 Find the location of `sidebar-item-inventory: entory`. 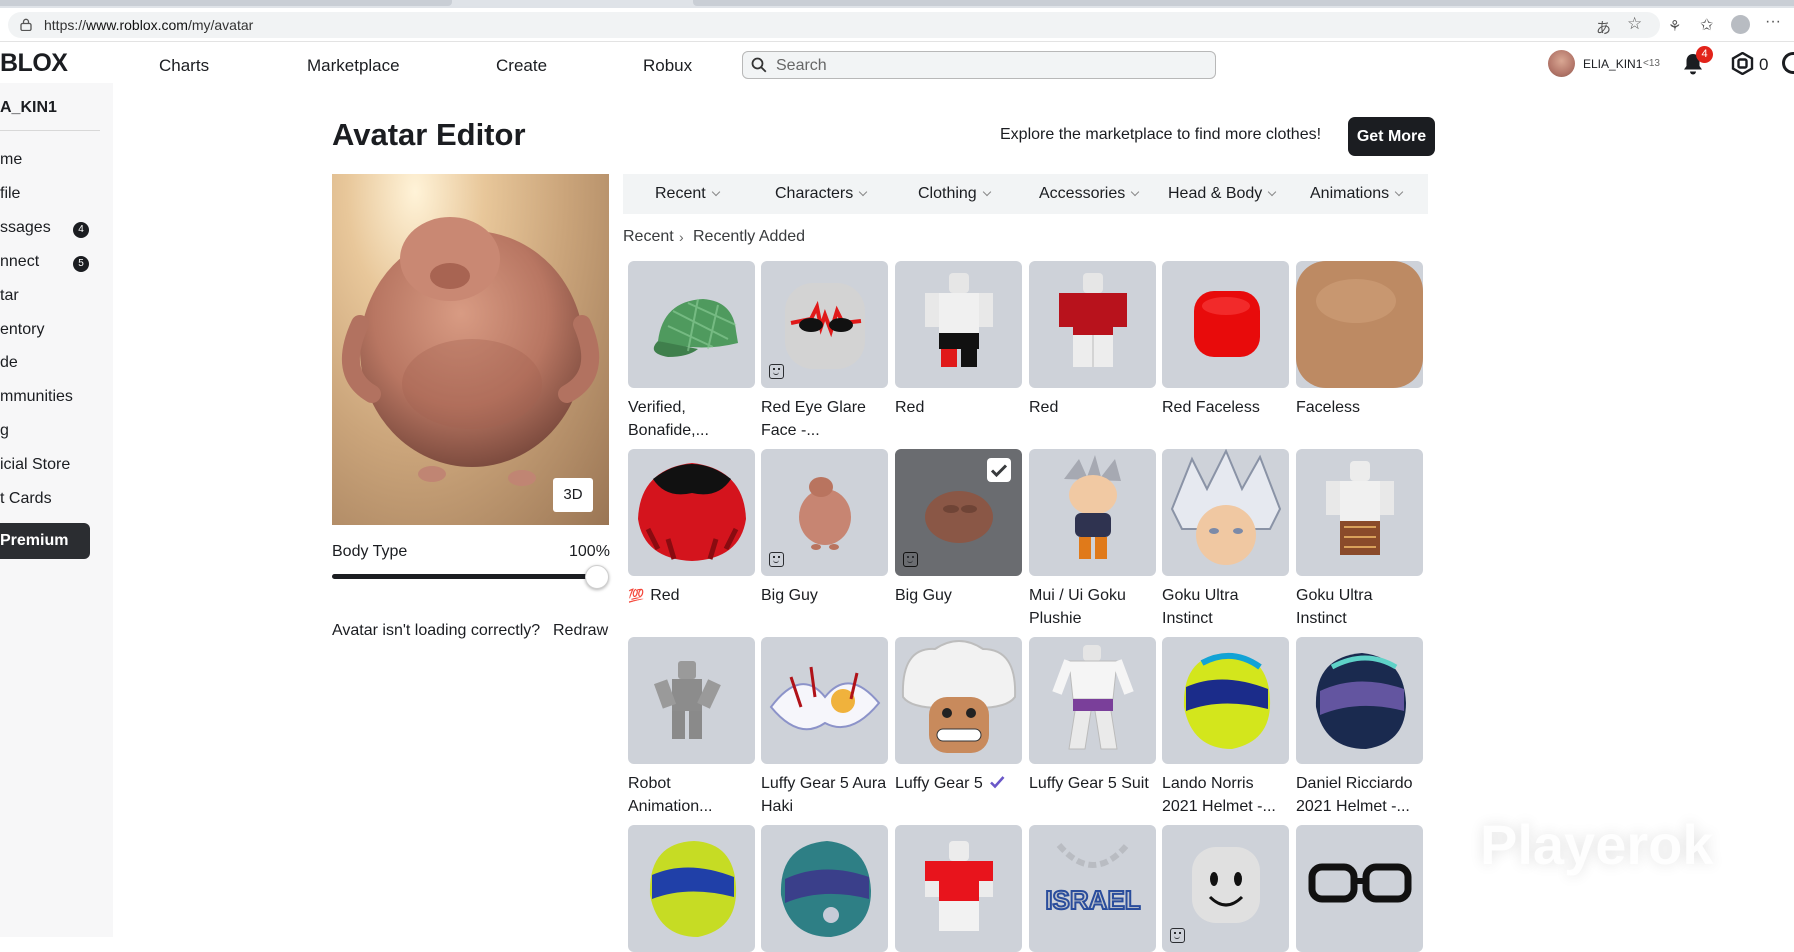

sidebar-item-inventory: entory is located at coordinates (22, 330).